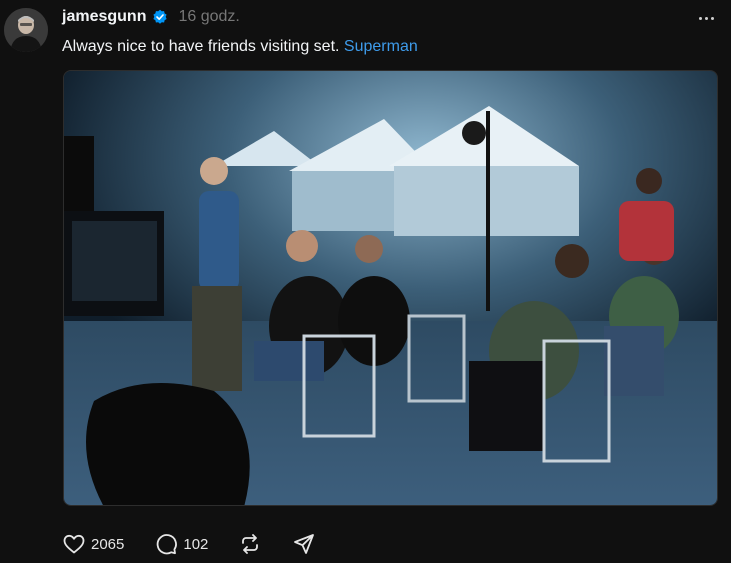  I want to click on repost-icon, so click(250, 544).